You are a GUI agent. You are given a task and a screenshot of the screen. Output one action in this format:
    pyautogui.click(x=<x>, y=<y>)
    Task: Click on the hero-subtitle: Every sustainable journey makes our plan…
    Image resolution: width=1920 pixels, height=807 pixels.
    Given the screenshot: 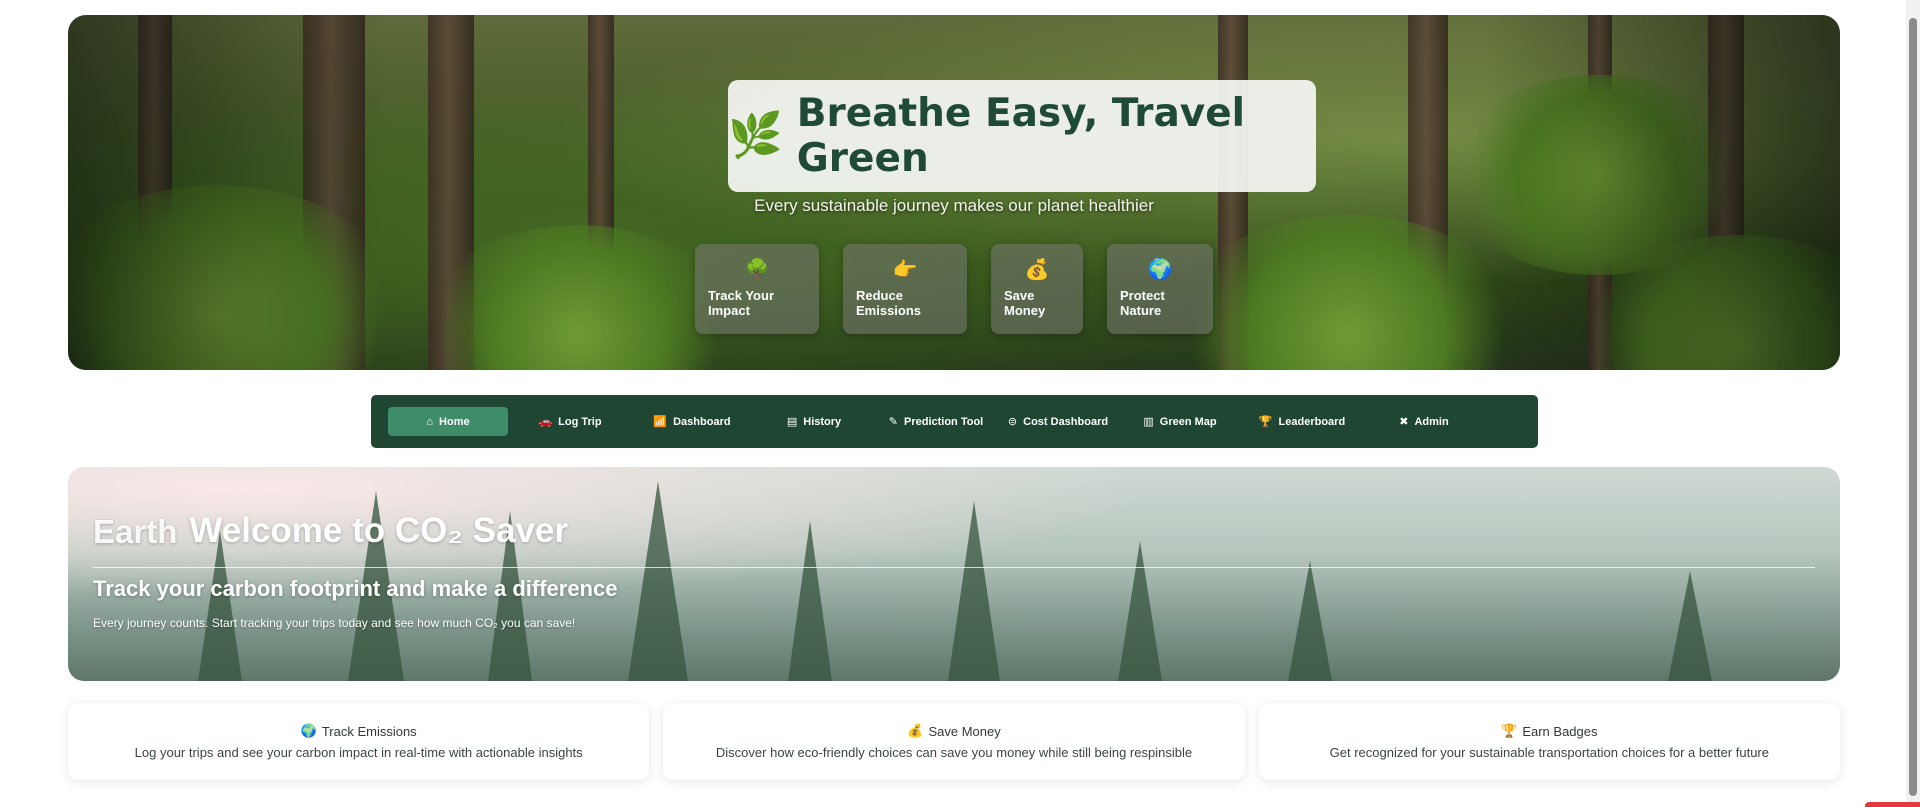 What is the action you would take?
    pyautogui.click(x=954, y=205)
    